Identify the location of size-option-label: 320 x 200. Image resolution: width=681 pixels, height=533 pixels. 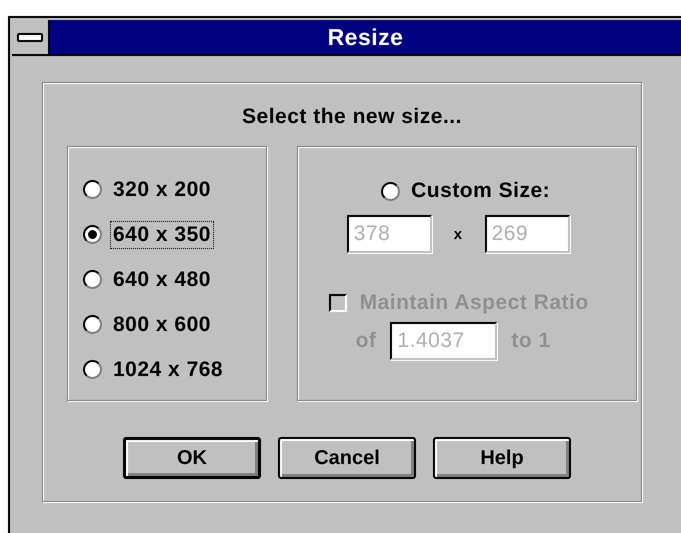
(162, 190).